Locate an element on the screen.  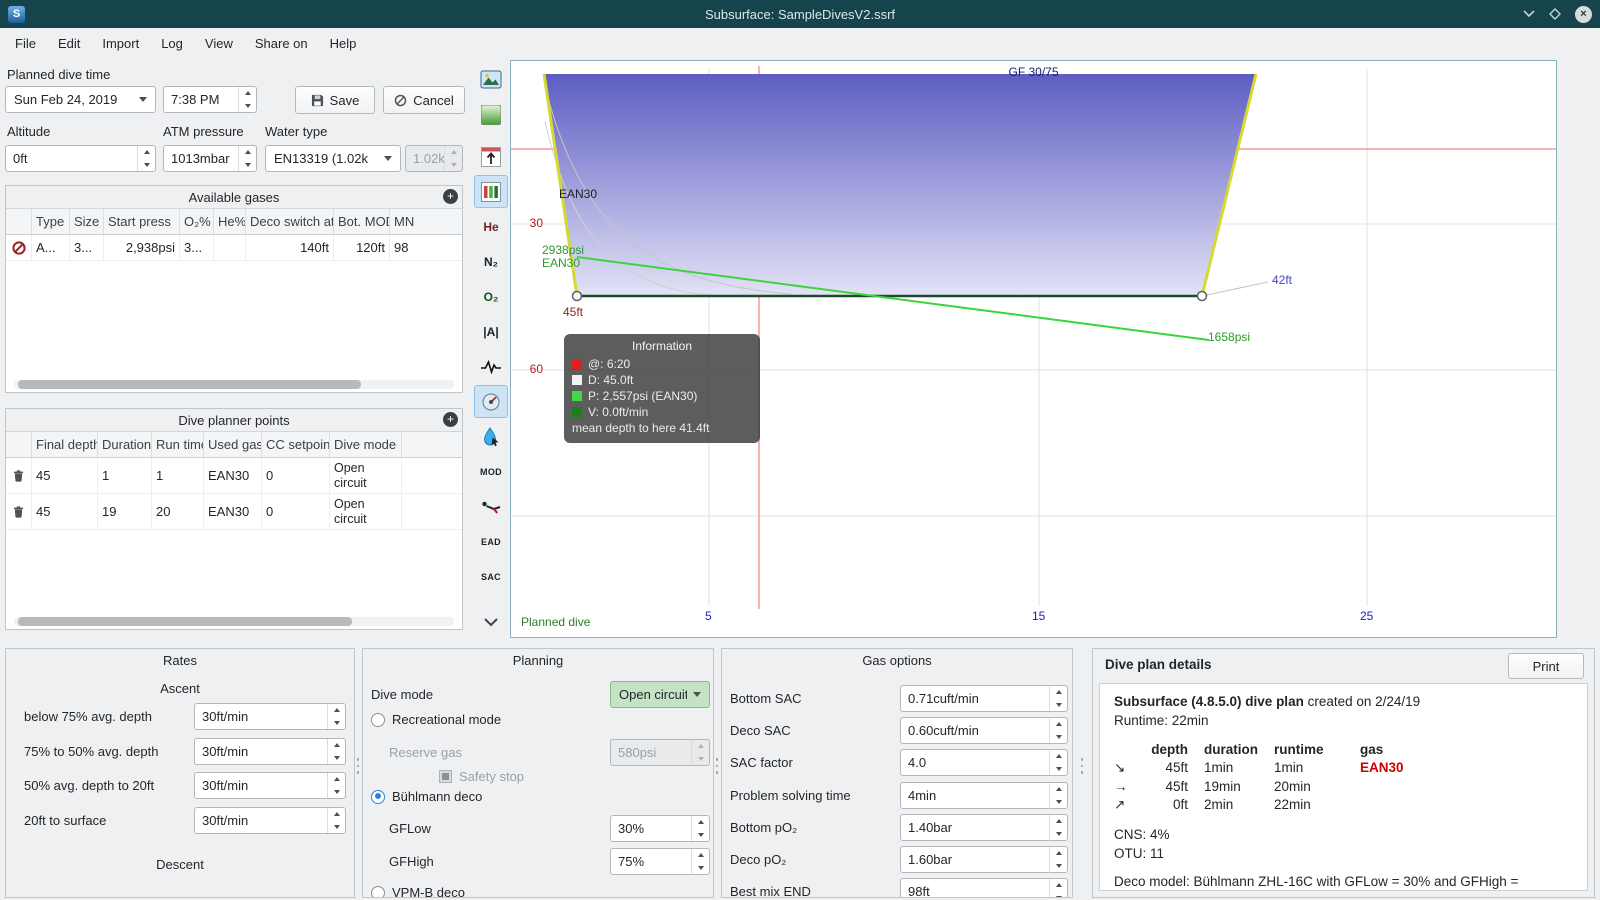
tank-bar-button is located at coordinates (491, 191).